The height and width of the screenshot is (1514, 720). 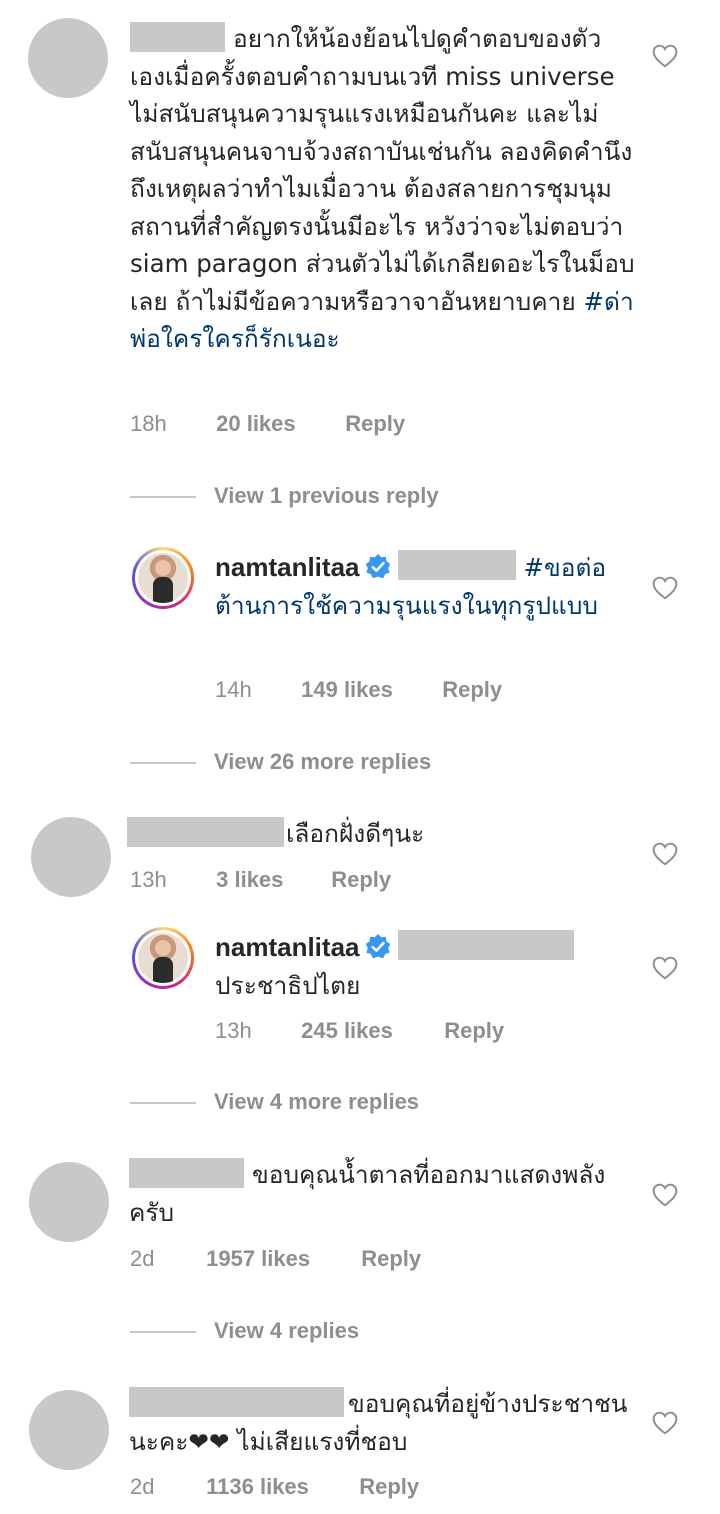 What do you see at coordinates (368, 690) in the screenshot?
I see `likes-count: 149 likes` at bounding box center [368, 690].